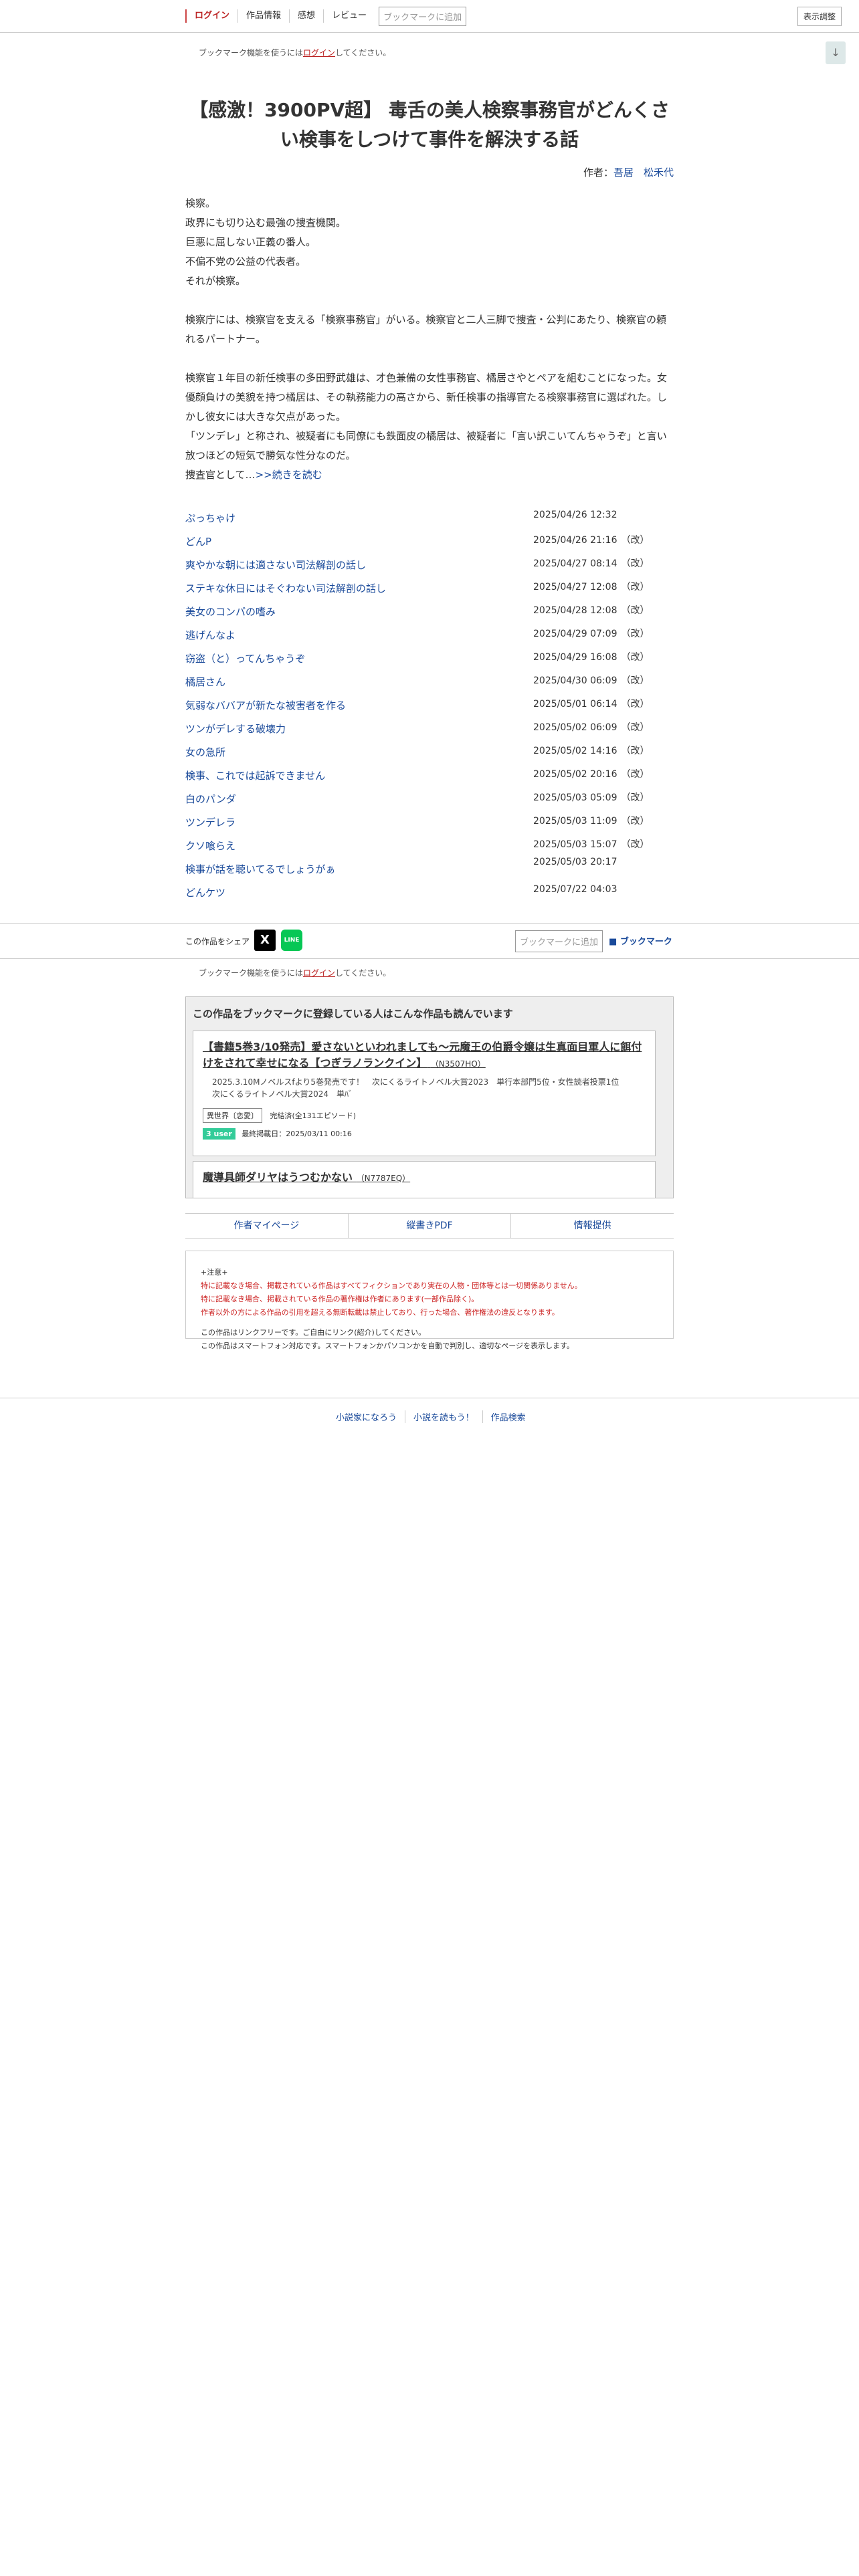 The image size is (859, 2576). What do you see at coordinates (575, 862) in the screenshot?
I see `episode-date: 2025/05/03 20:17` at bounding box center [575, 862].